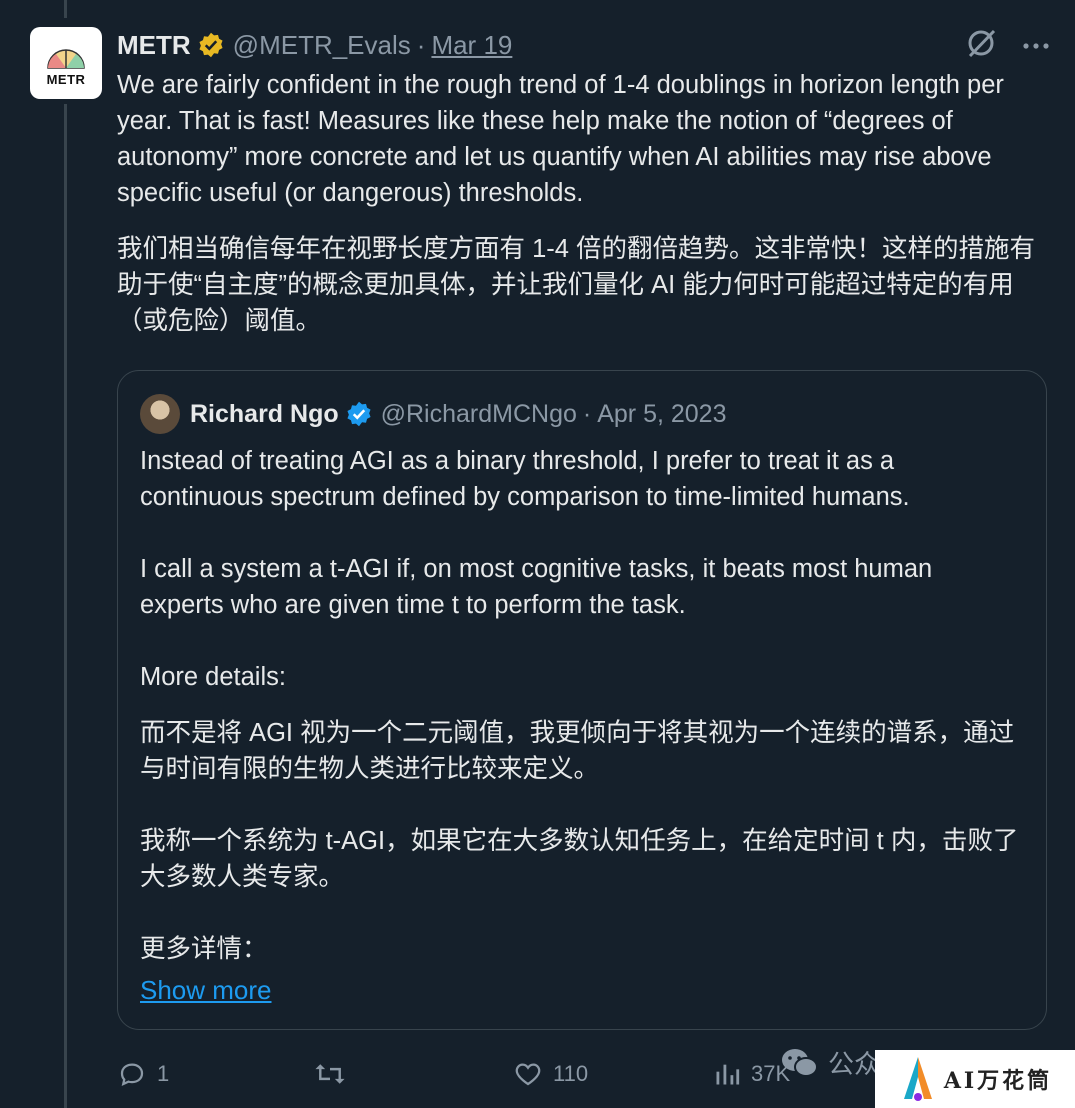 This screenshot has height=1108, width=1075. I want to click on brand-logo-icon, so click(917, 1079).